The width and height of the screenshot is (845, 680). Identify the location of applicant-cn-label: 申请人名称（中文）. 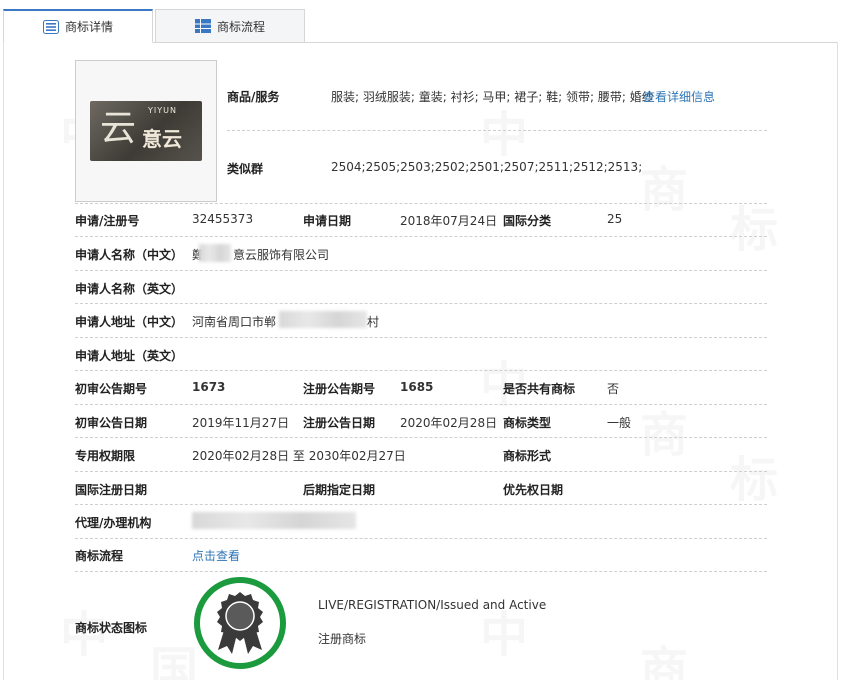
(129, 255).